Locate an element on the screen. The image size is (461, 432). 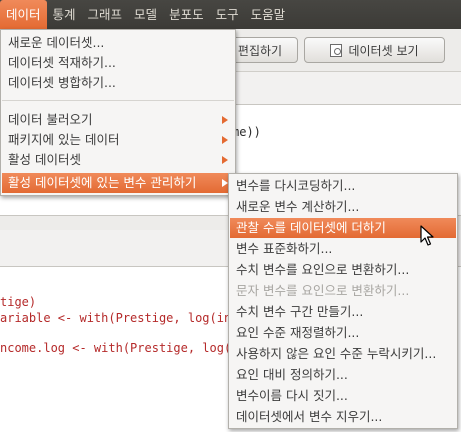
menu-tools: 도구 is located at coordinates (227, 14).